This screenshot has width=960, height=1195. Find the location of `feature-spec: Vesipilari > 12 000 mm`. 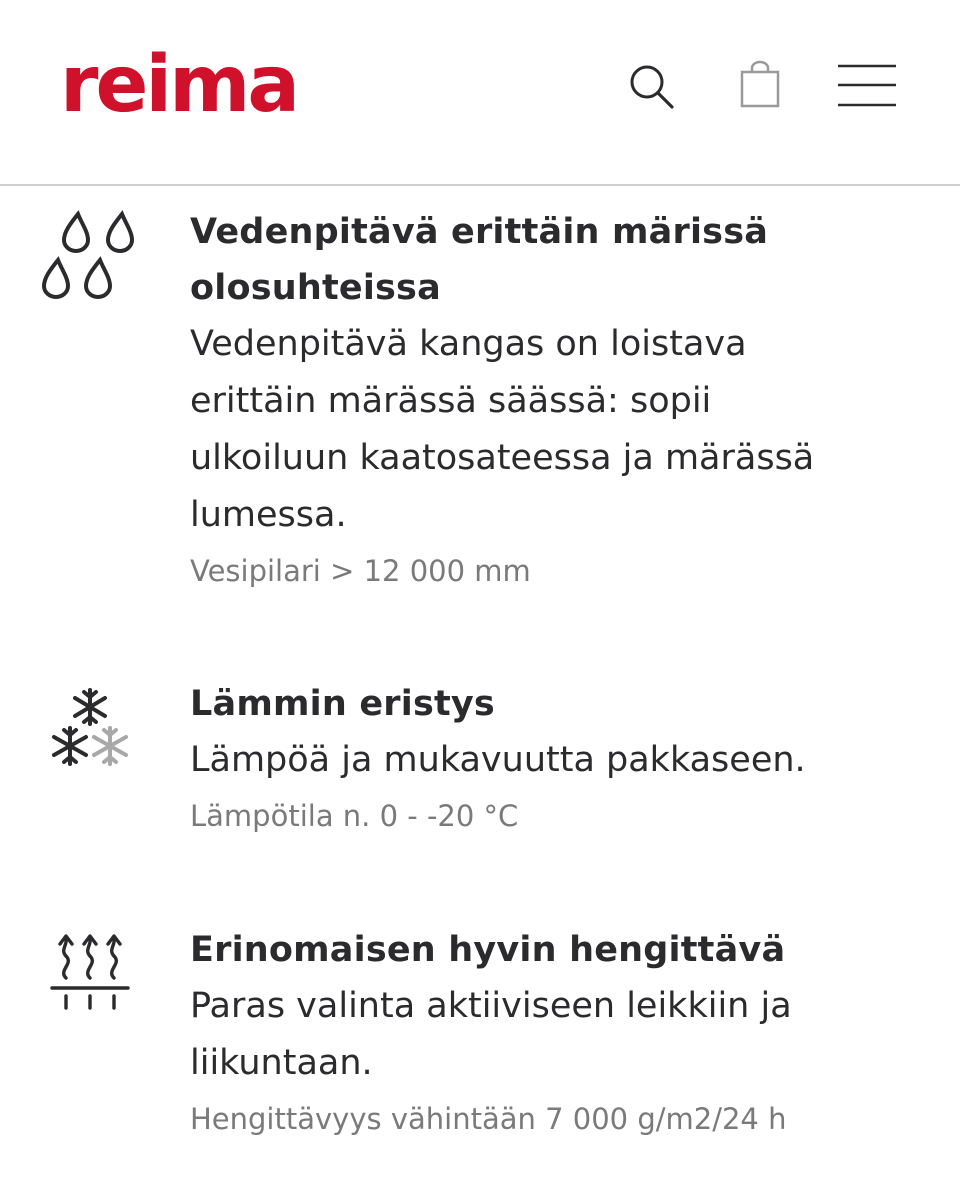

feature-spec: Vesipilari > 12 000 mm is located at coordinates (360, 571).